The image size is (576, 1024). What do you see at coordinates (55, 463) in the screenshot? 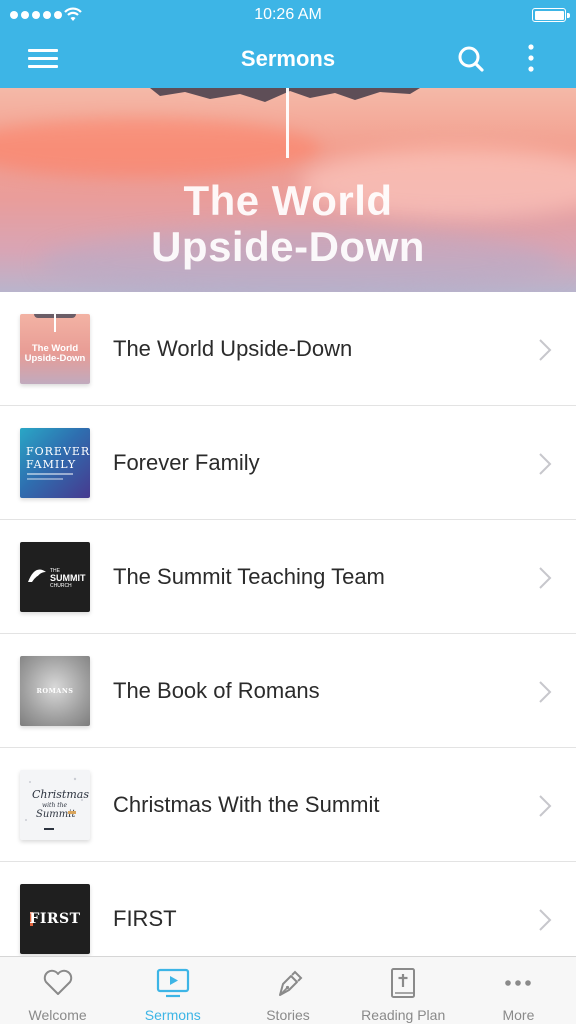
I see `sermon-thumbnail: FOREVER FAMILY` at bounding box center [55, 463].